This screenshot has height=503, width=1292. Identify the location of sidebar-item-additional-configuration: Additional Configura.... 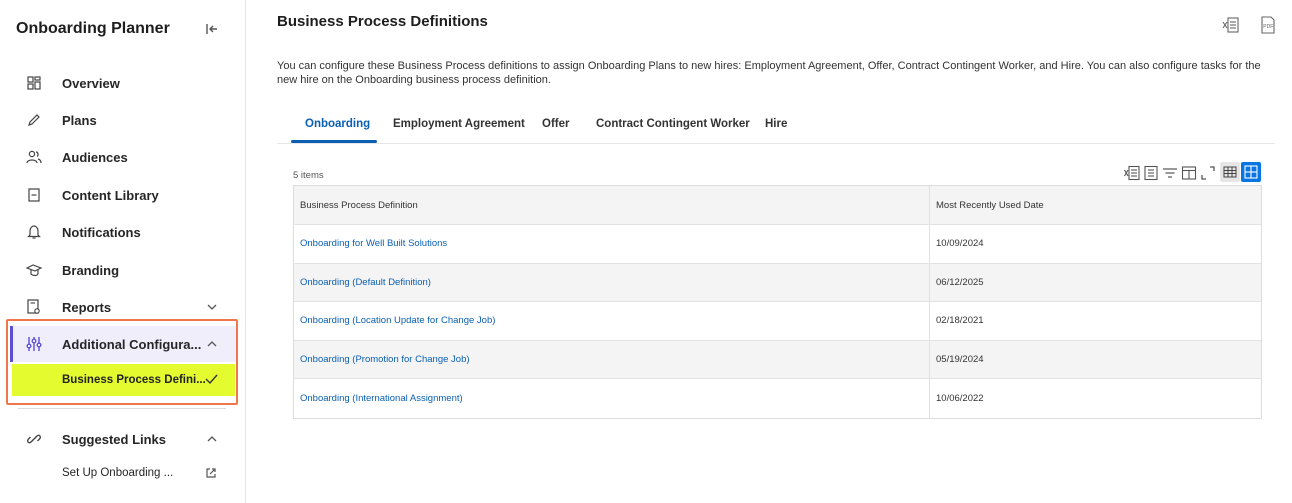
(123, 344).